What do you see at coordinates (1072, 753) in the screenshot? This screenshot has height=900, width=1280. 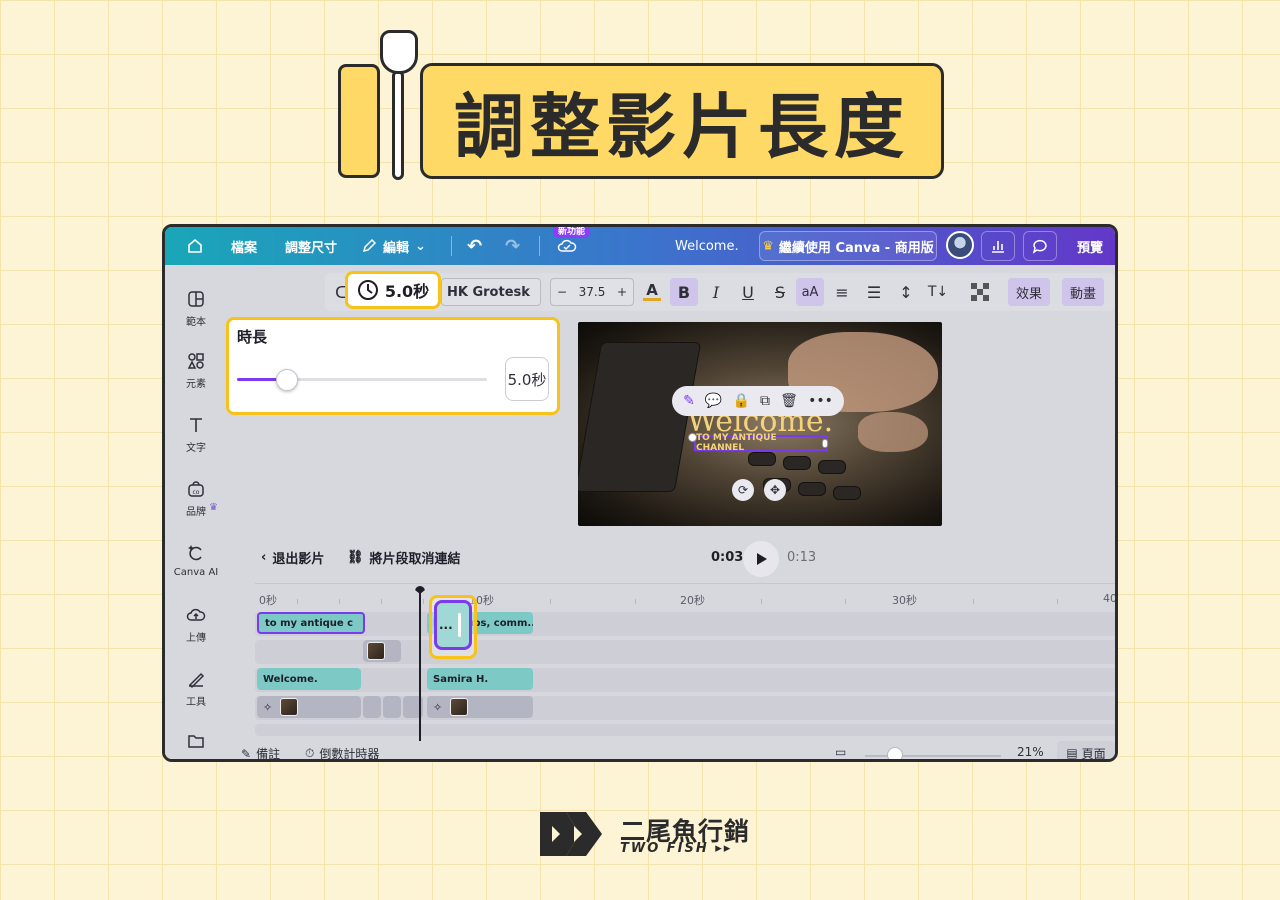 I see `pages-icon: ▤` at bounding box center [1072, 753].